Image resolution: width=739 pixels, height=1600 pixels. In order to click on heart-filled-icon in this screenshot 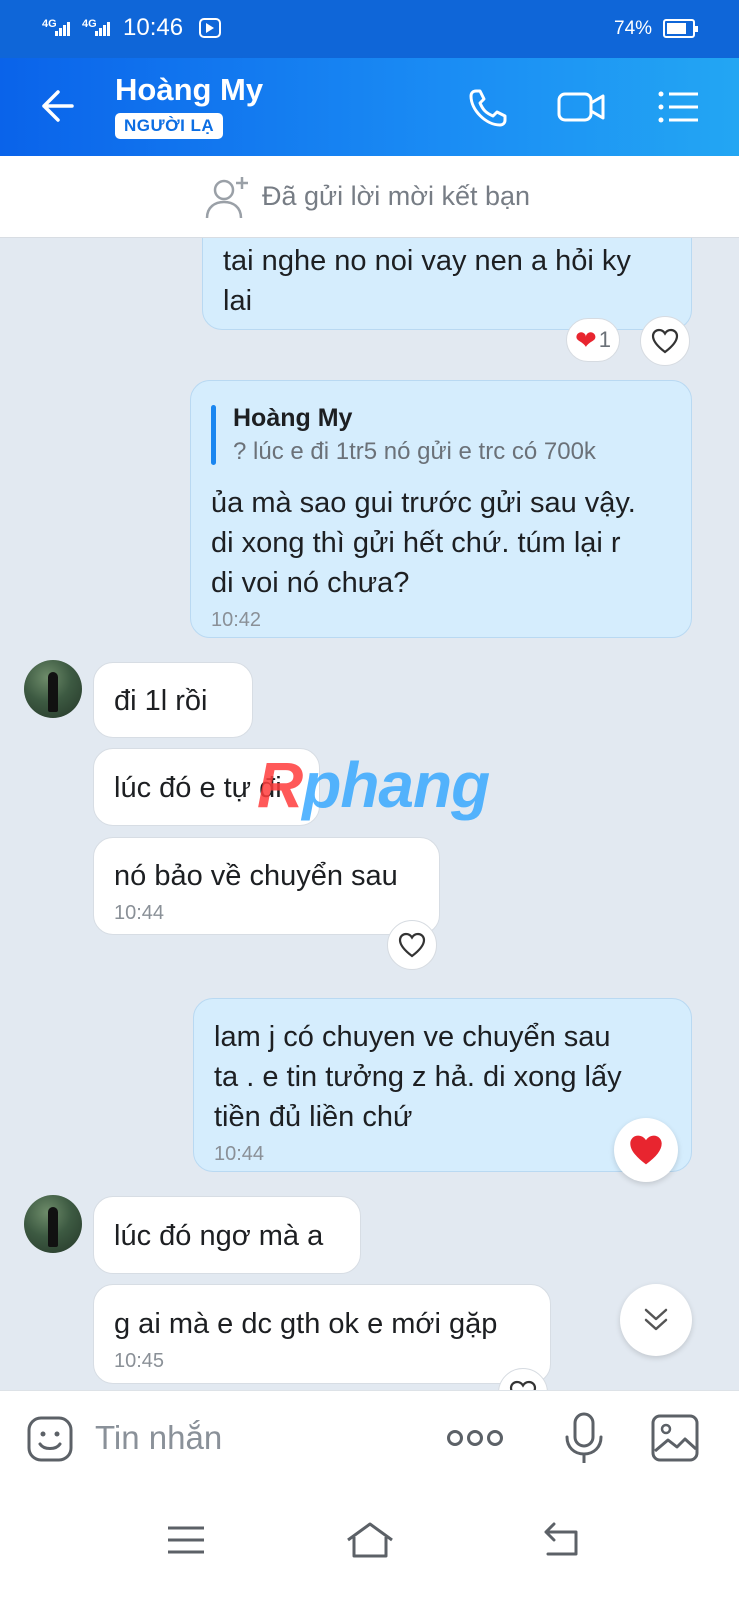, I will do `click(646, 1150)`.